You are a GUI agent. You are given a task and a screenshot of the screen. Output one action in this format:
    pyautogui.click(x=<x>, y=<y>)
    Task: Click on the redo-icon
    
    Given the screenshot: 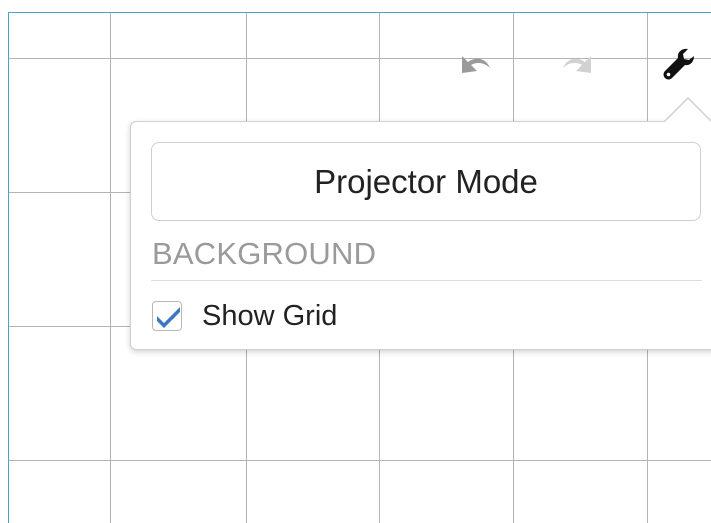 What is the action you would take?
    pyautogui.click(x=577, y=64)
    